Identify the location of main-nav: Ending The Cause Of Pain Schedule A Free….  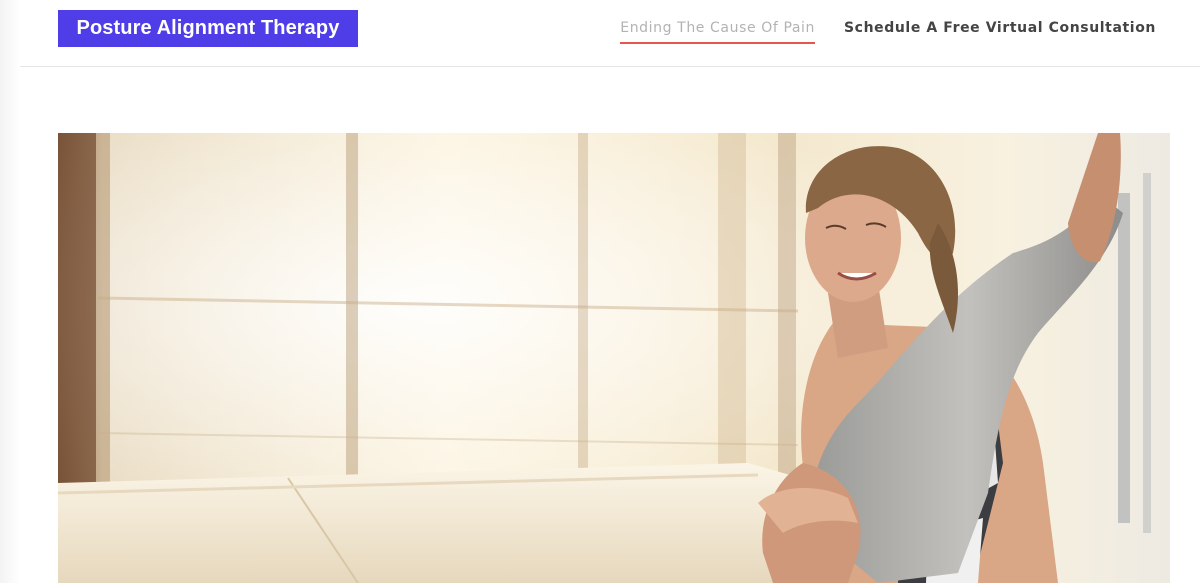
(888, 30).